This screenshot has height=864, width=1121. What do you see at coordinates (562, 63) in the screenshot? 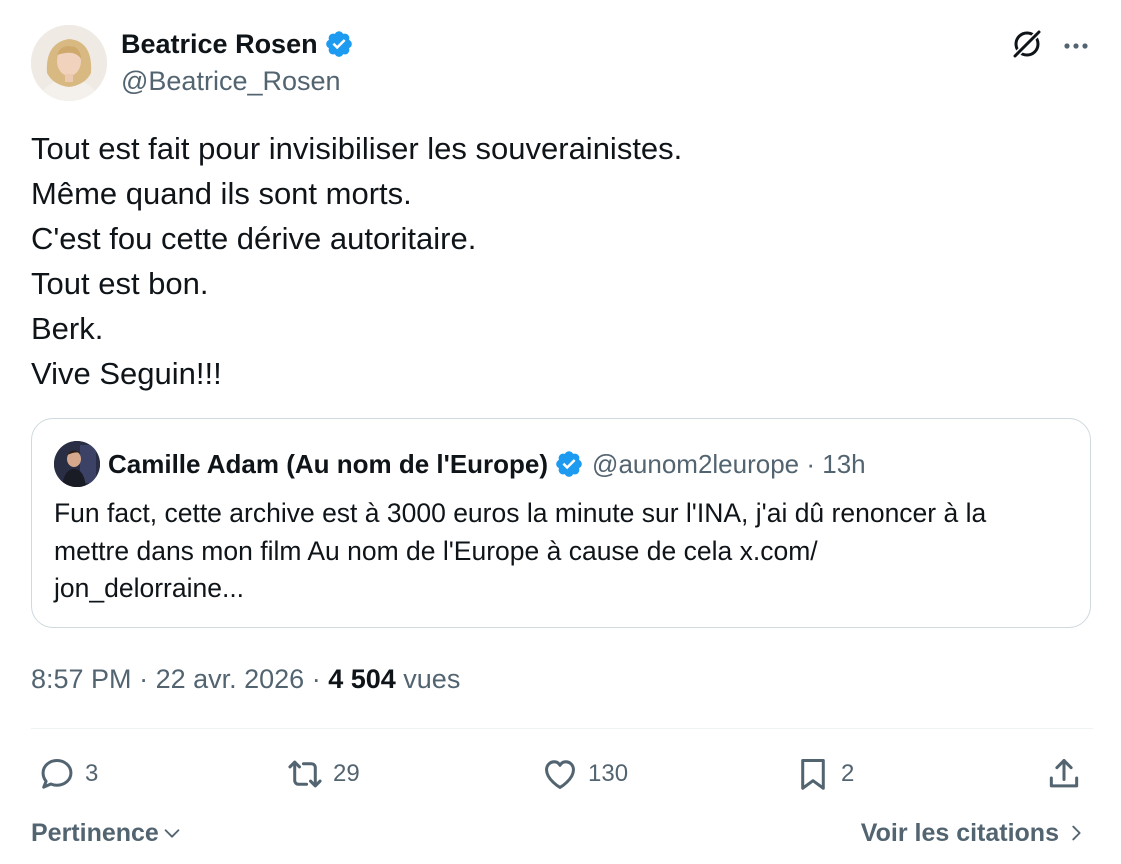
I see `tweet-header: Beatrice Rosen @Beatrice_Rosen` at bounding box center [562, 63].